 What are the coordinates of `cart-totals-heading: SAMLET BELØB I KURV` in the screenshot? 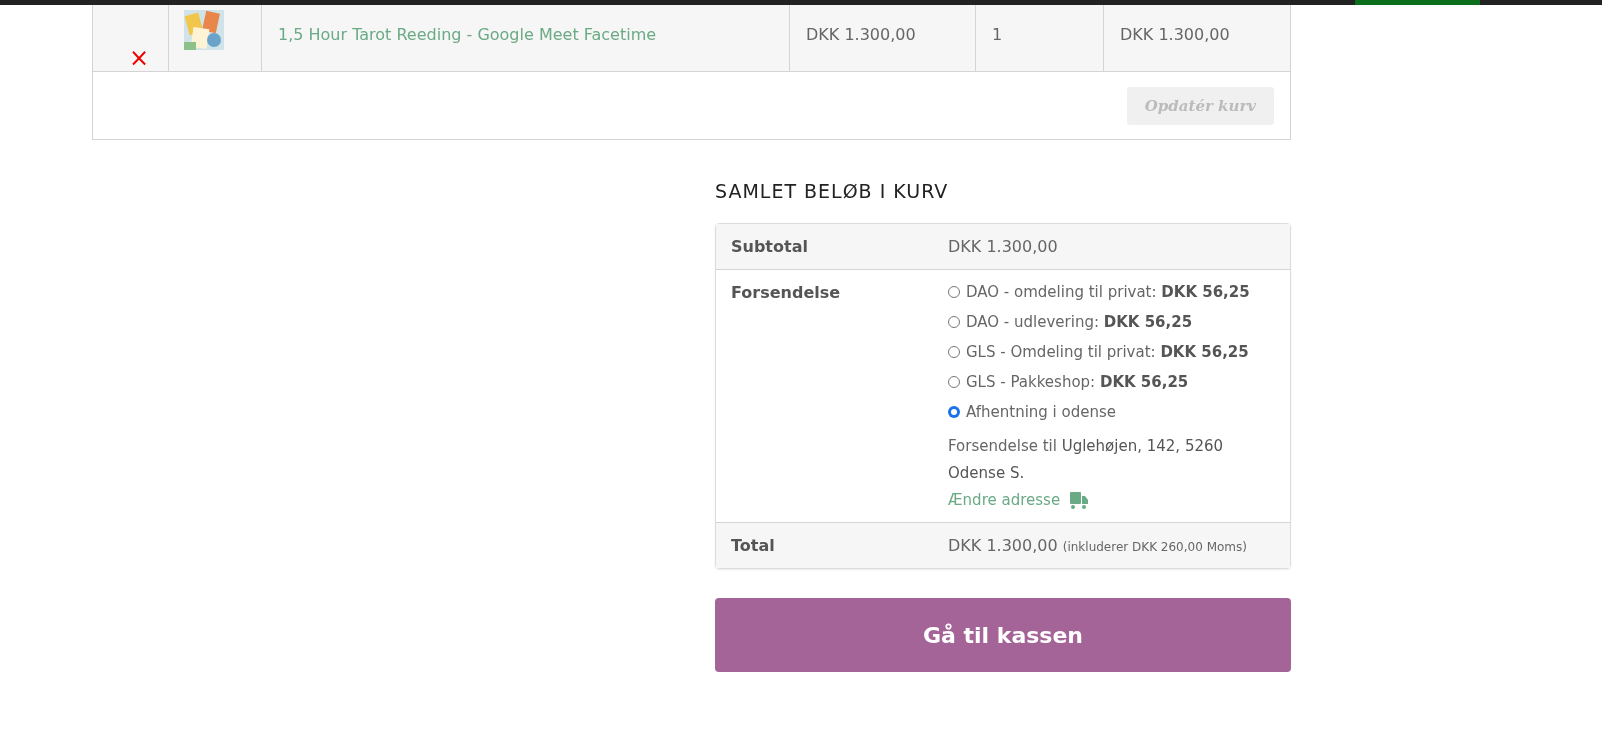 It's located at (832, 191).